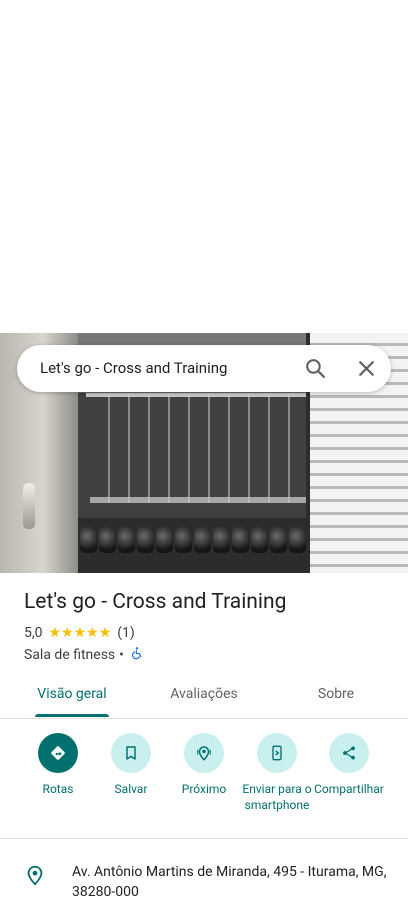  Describe the element at coordinates (33, 633) in the screenshot. I see `rating-value: 5,0` at that location.